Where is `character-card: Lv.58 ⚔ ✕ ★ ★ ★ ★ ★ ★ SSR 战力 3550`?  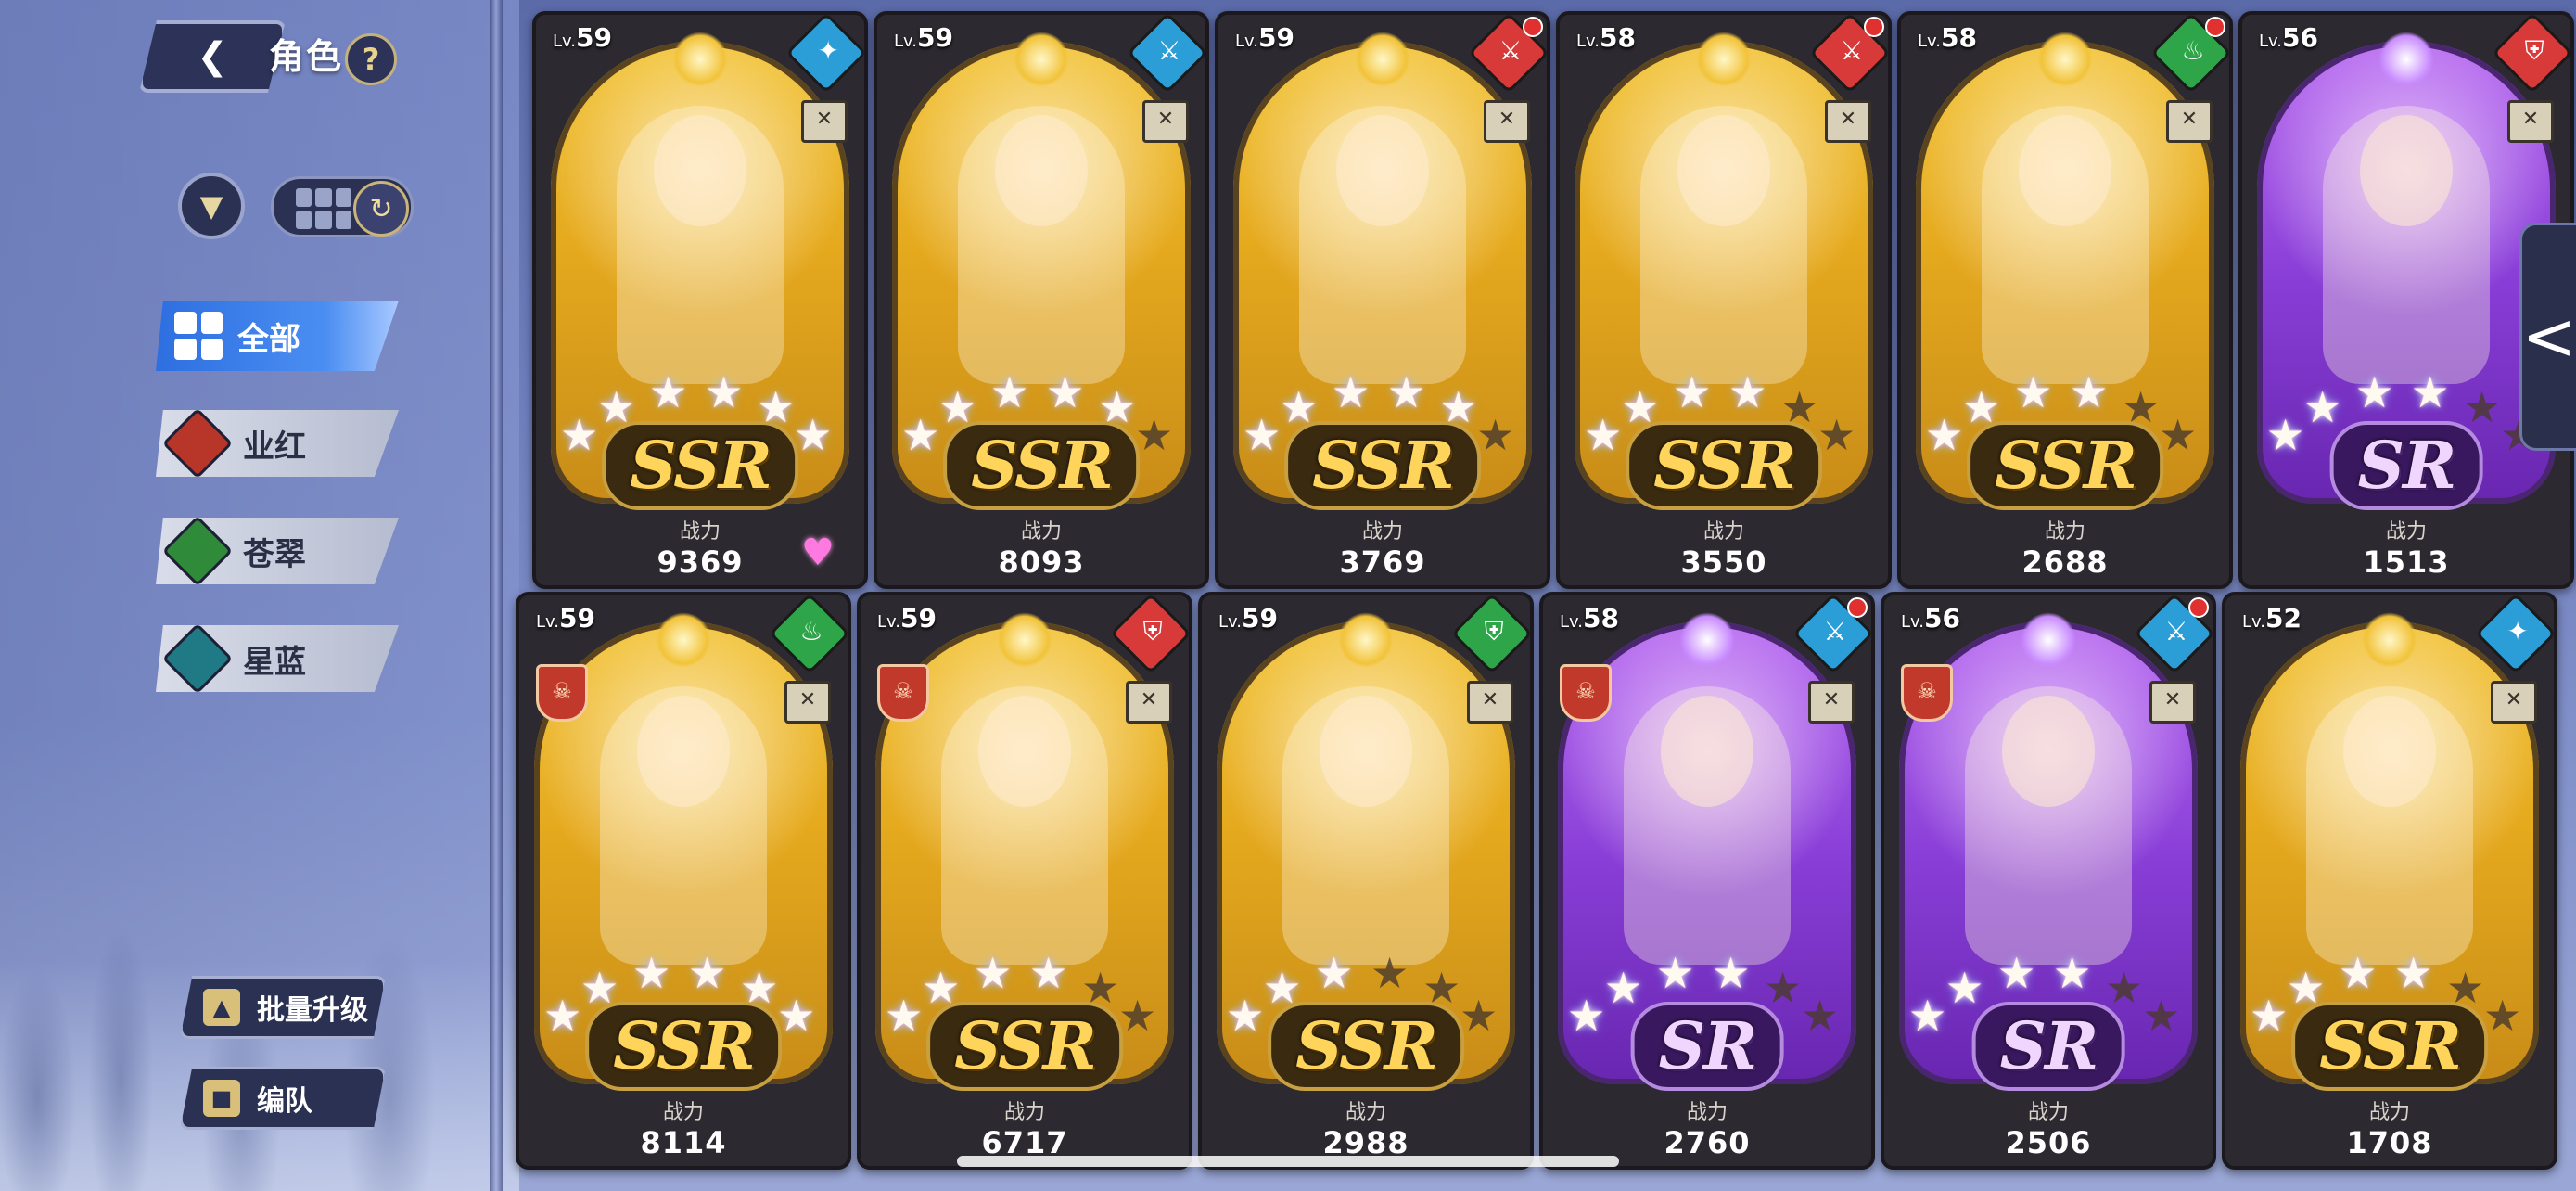 character-card: Lv.58 ⚔ ✕ ★ ★ ★ ★ ★ ★ SSR 战力 3550 is located at coordinates (1724, 300).